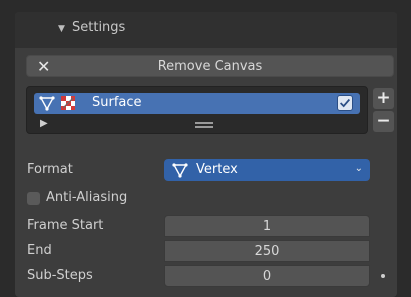 The image size is (411, 297). Describe the element at coordinates (65, 225) in the screenshot. I see `frame-start-label: Frame Start` at that location.